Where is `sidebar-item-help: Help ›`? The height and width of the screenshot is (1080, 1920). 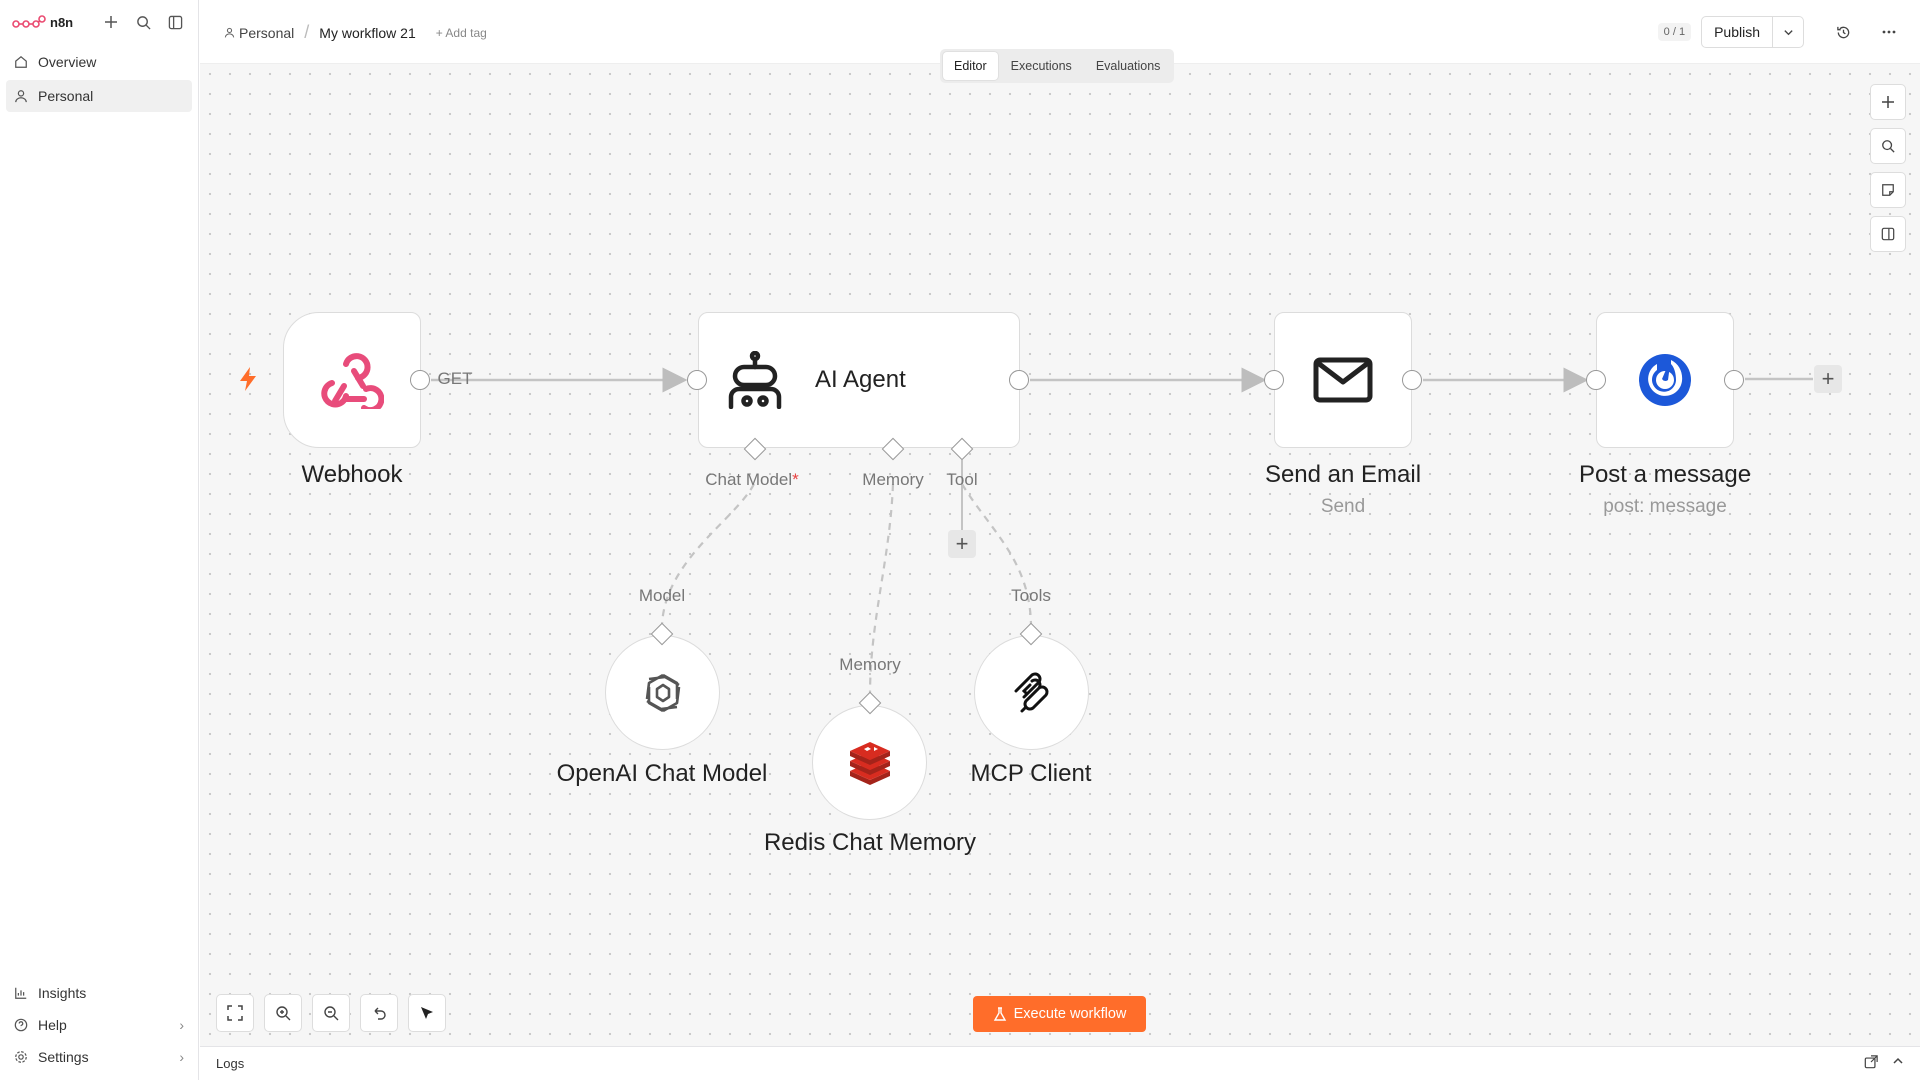 sidebar-item-help: Help › is located at coordinates (99, 1025).